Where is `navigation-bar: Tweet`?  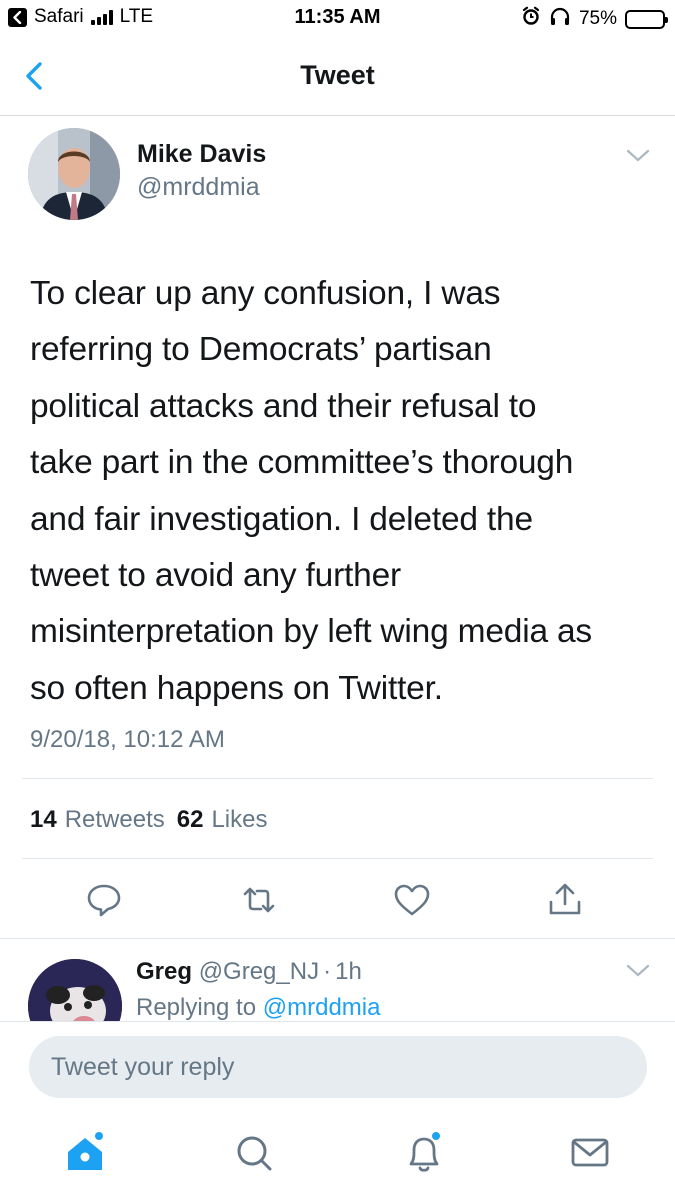 navigation-bar: Tweet is located at coordinates (337, 77).